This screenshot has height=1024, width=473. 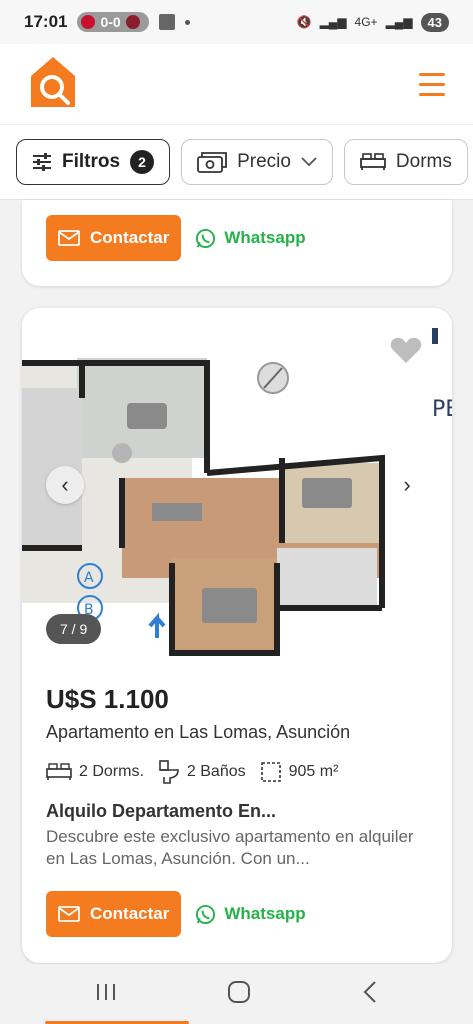 I want to click on sliders-icon, so click(x=42, y=162).